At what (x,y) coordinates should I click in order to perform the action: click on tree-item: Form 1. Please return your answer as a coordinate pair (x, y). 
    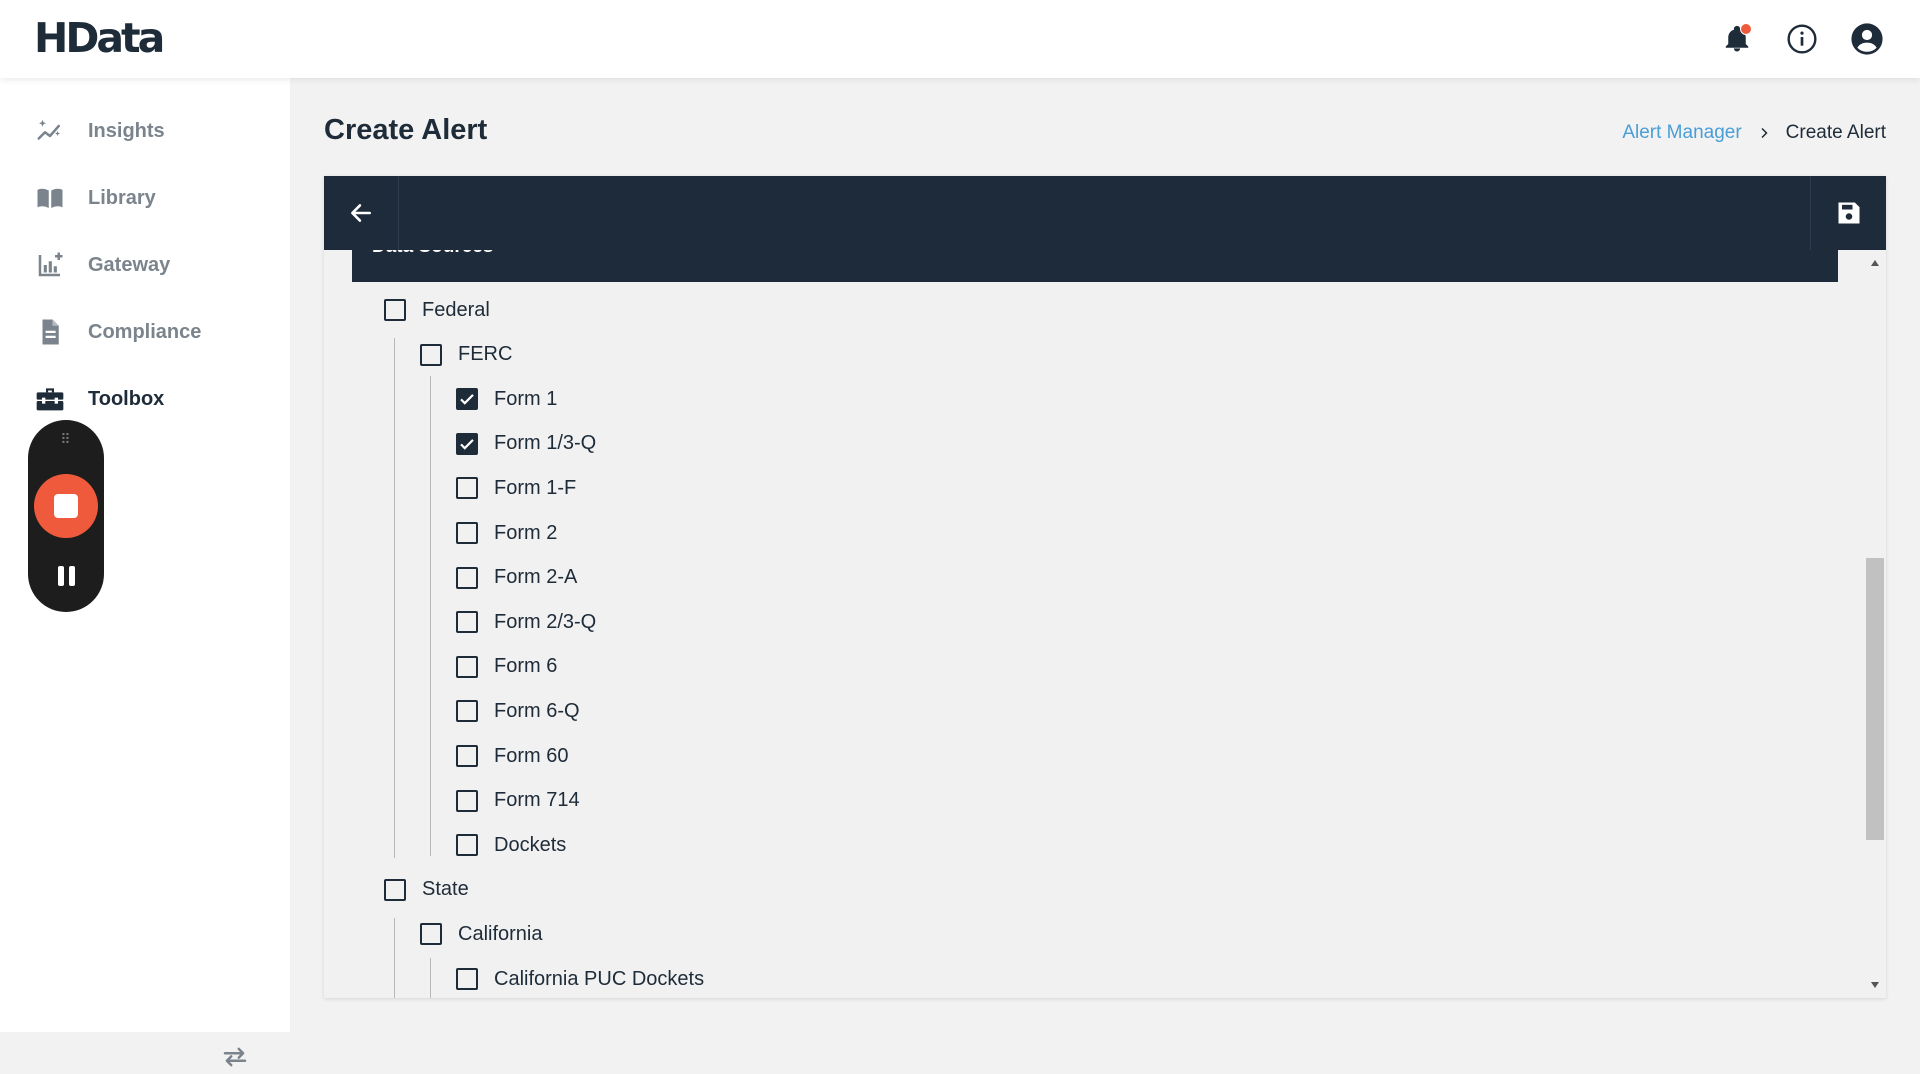
    Looking at the image, I should click on (506, 399).